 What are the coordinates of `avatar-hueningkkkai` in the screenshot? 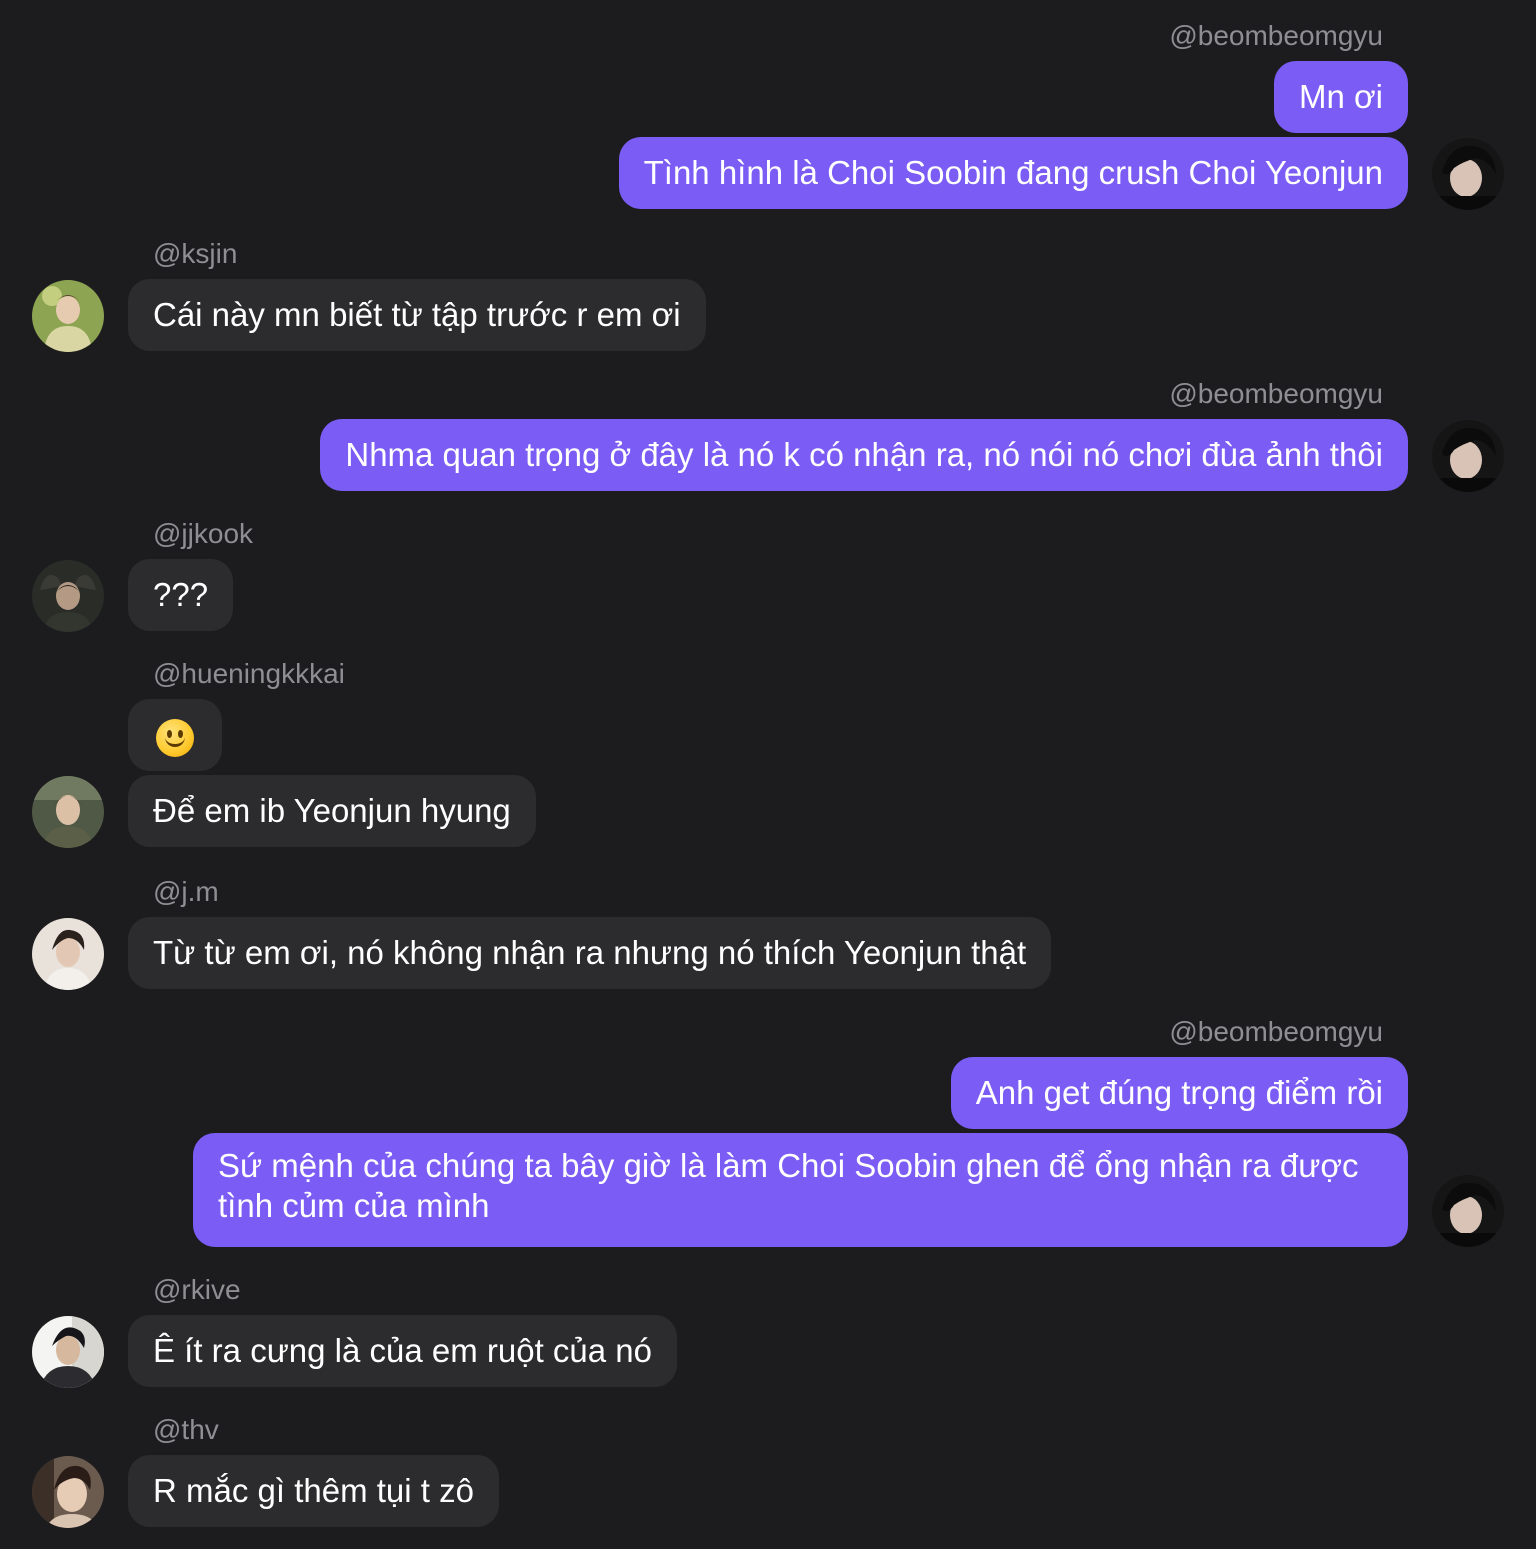 It's located at (68, 812).